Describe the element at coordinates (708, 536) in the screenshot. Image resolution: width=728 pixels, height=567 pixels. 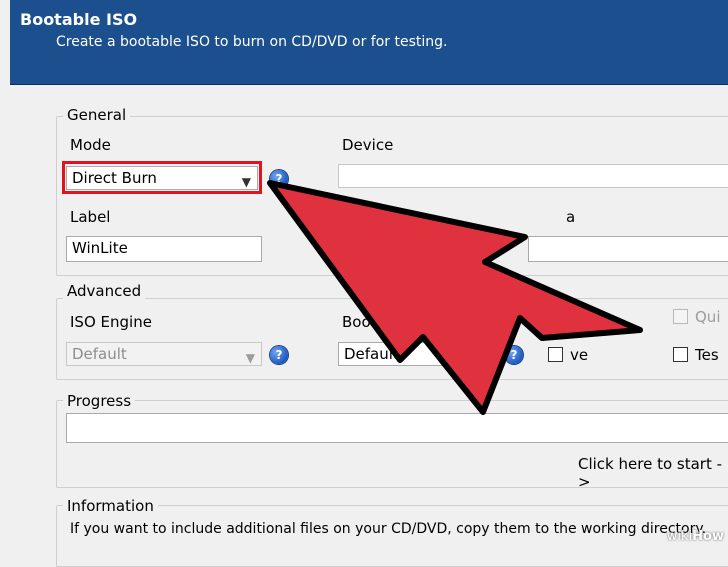
I see `watermark-suffix: How` at that location.